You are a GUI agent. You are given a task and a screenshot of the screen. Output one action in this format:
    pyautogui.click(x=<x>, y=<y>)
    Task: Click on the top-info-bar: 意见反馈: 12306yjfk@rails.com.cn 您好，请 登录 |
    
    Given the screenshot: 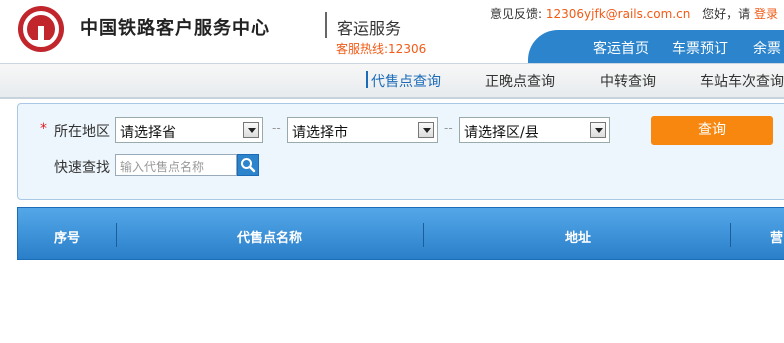 What is the action you would take?
    pyautogui.click(x=637, y=13)
    